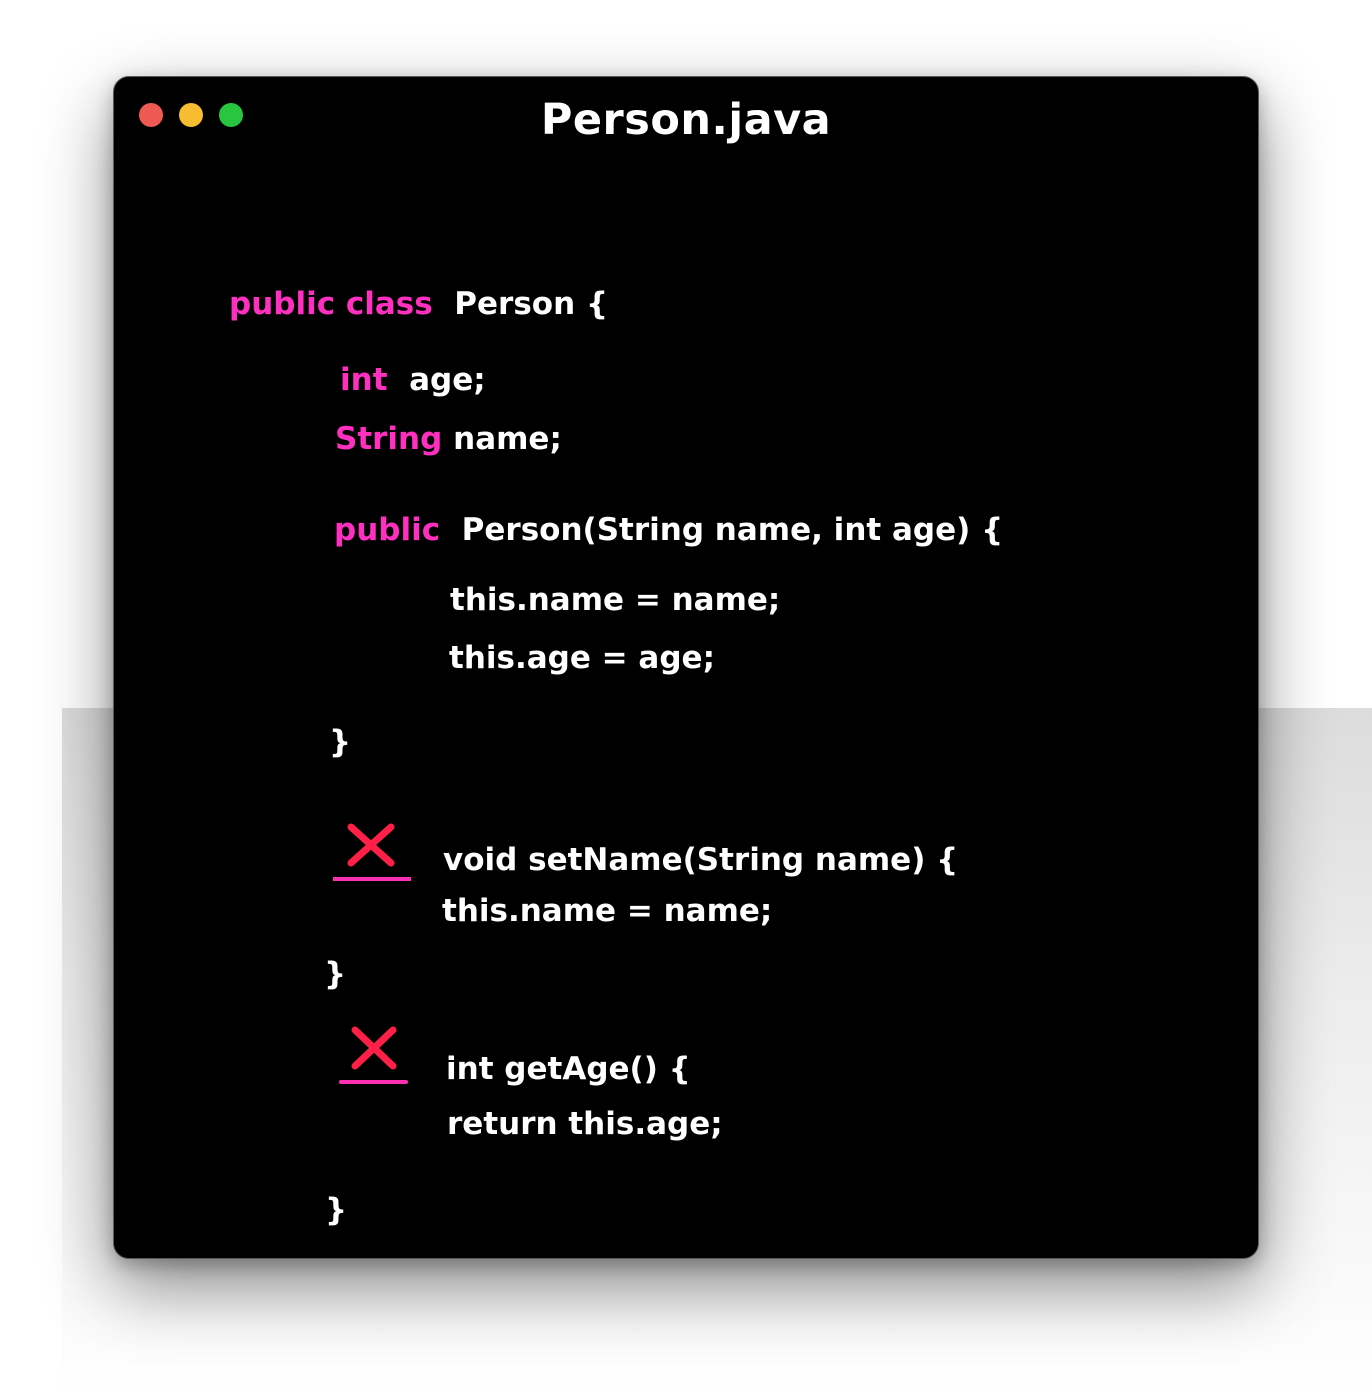 The image size is (1372, 1400). I want to click on window-title: Person.java, so click(686, 120).